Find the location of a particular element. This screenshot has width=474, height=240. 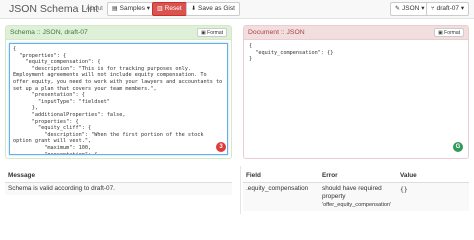

message-header: Message is located at coordinates (118, 175).